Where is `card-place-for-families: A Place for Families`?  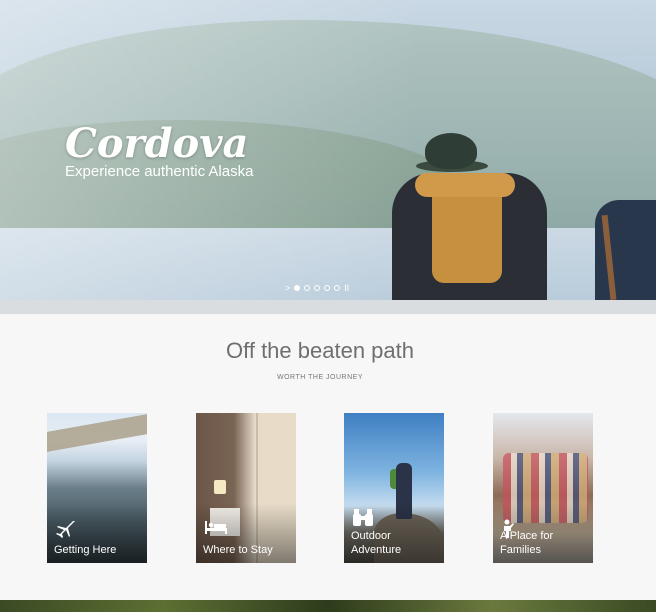
card-place-for-families: A Place for Families is located at coordinates (543, 488).